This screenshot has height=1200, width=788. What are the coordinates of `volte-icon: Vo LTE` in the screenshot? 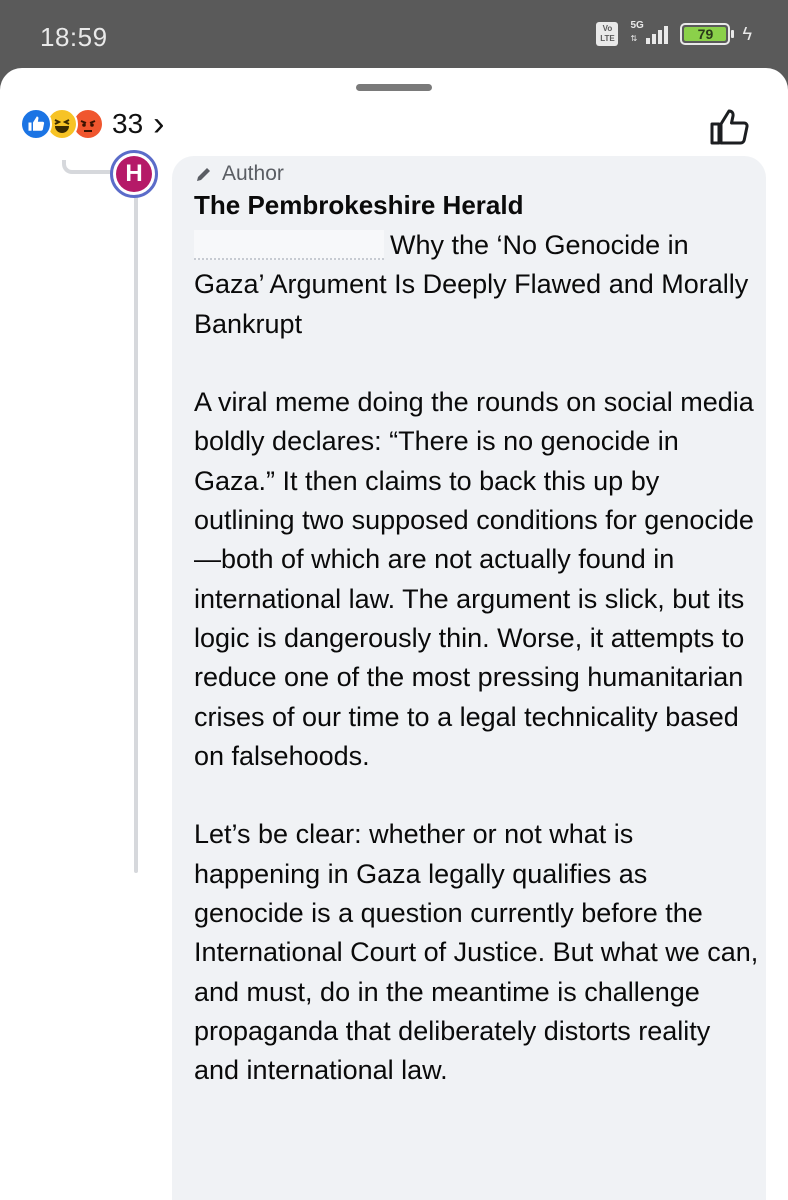 It's located at (607, 34).